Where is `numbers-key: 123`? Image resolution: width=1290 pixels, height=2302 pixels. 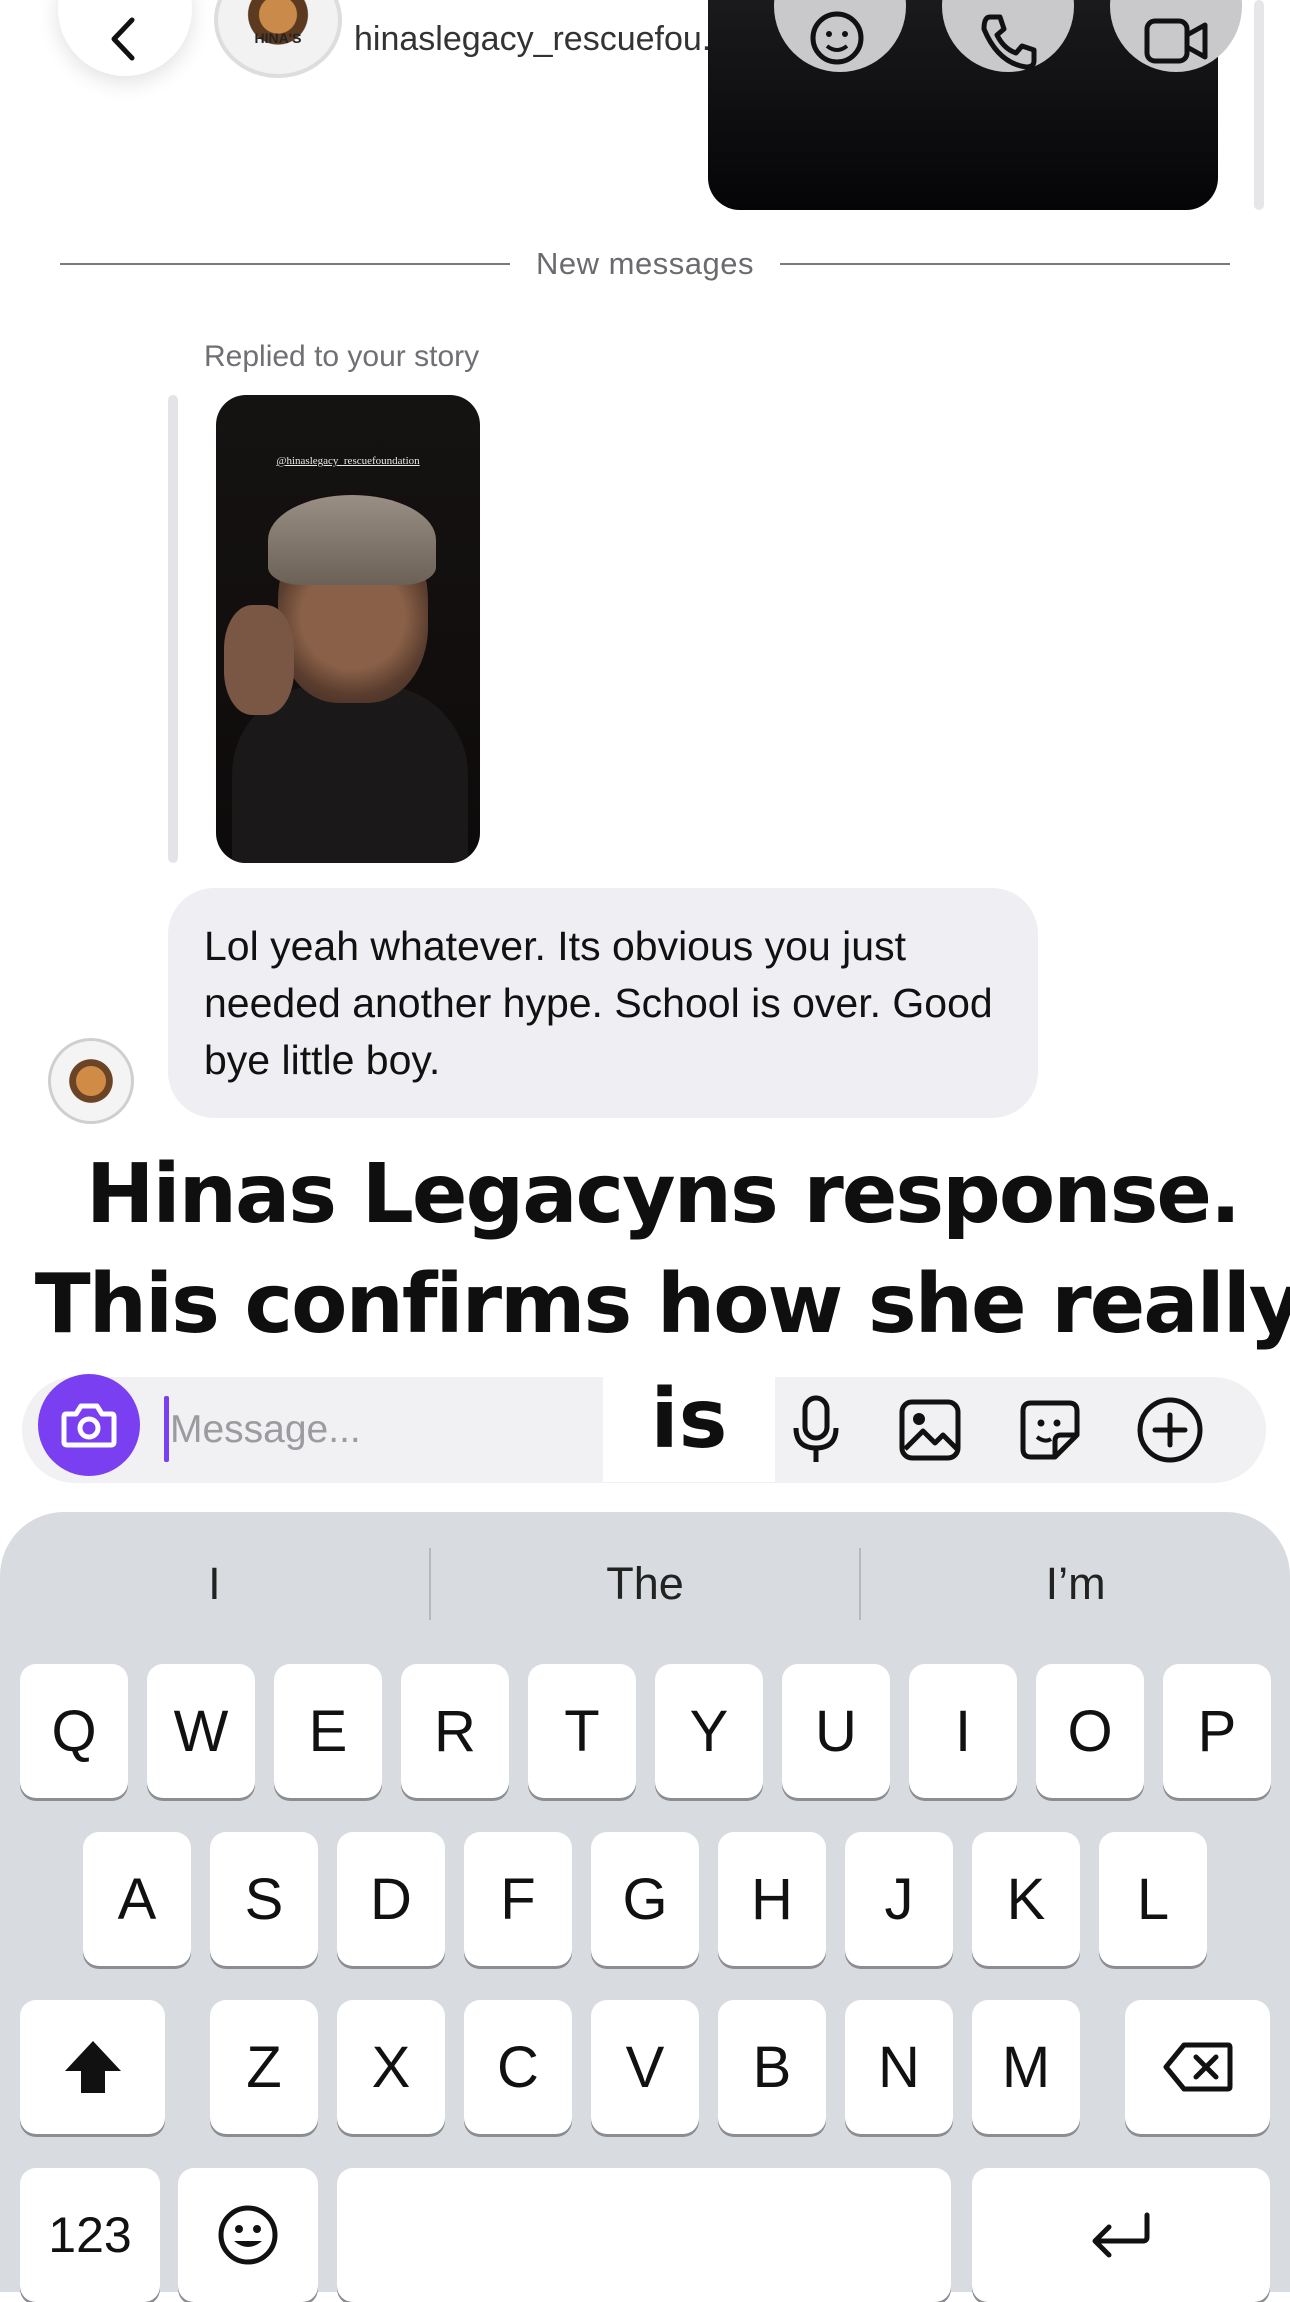 numbers-key: 123 is located at coordinates (90, 2235).